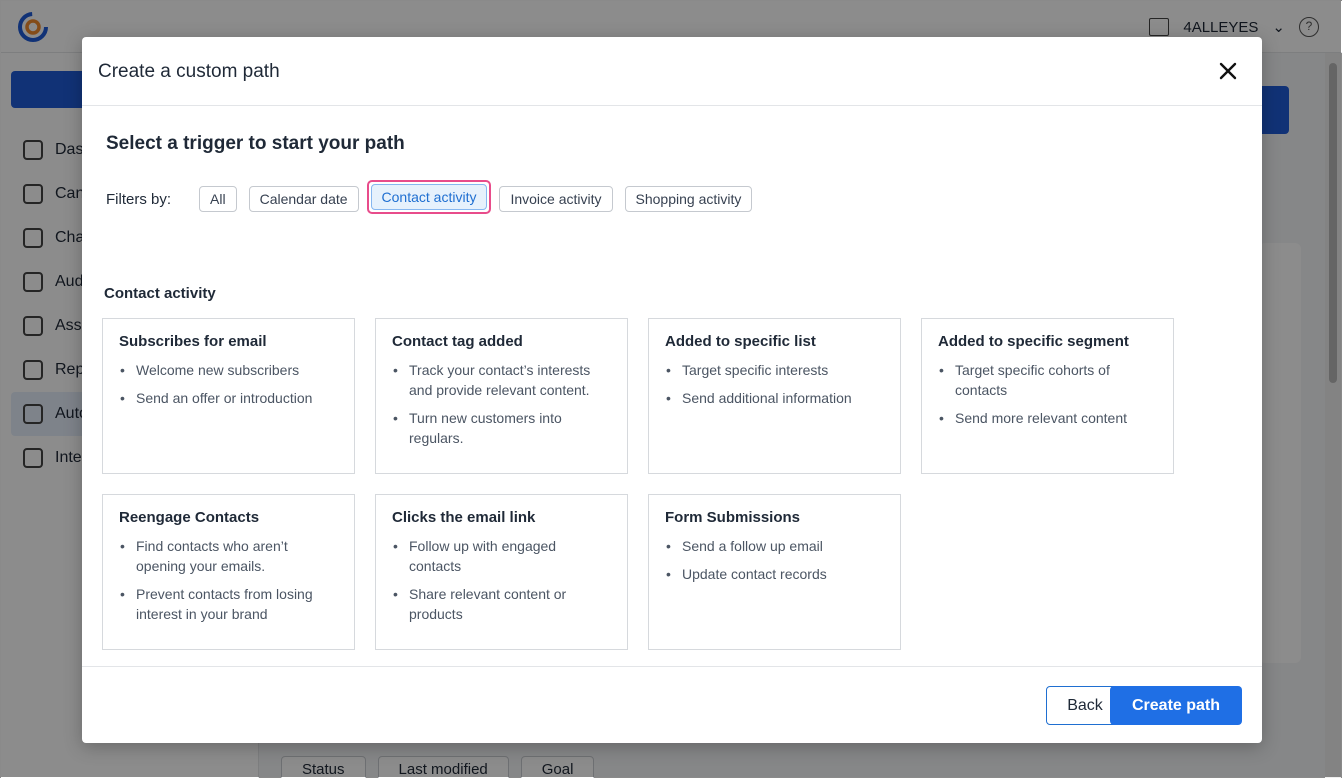 This screenshot has height=778, width=1342. What do you see at coordinates (303, 199) in the screenshot?
I see `filter-chip: Calendar date` at bounding box center [303, 199].